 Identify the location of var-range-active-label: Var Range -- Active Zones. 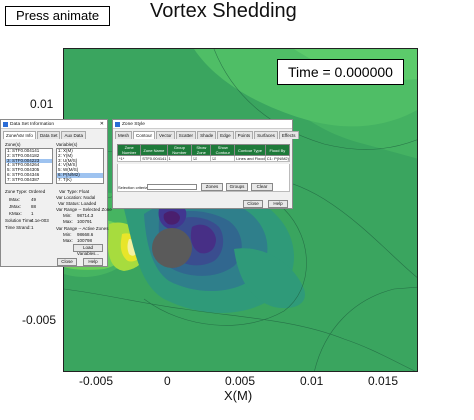
(82, 228).